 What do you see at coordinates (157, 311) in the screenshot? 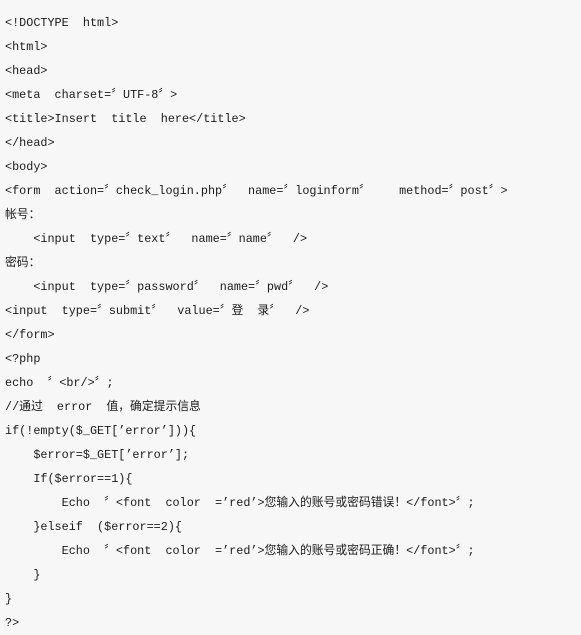
I see `code-line: <input type=〞submit〞 value=〞登 录〞 />` at bounding box center [157, 311].